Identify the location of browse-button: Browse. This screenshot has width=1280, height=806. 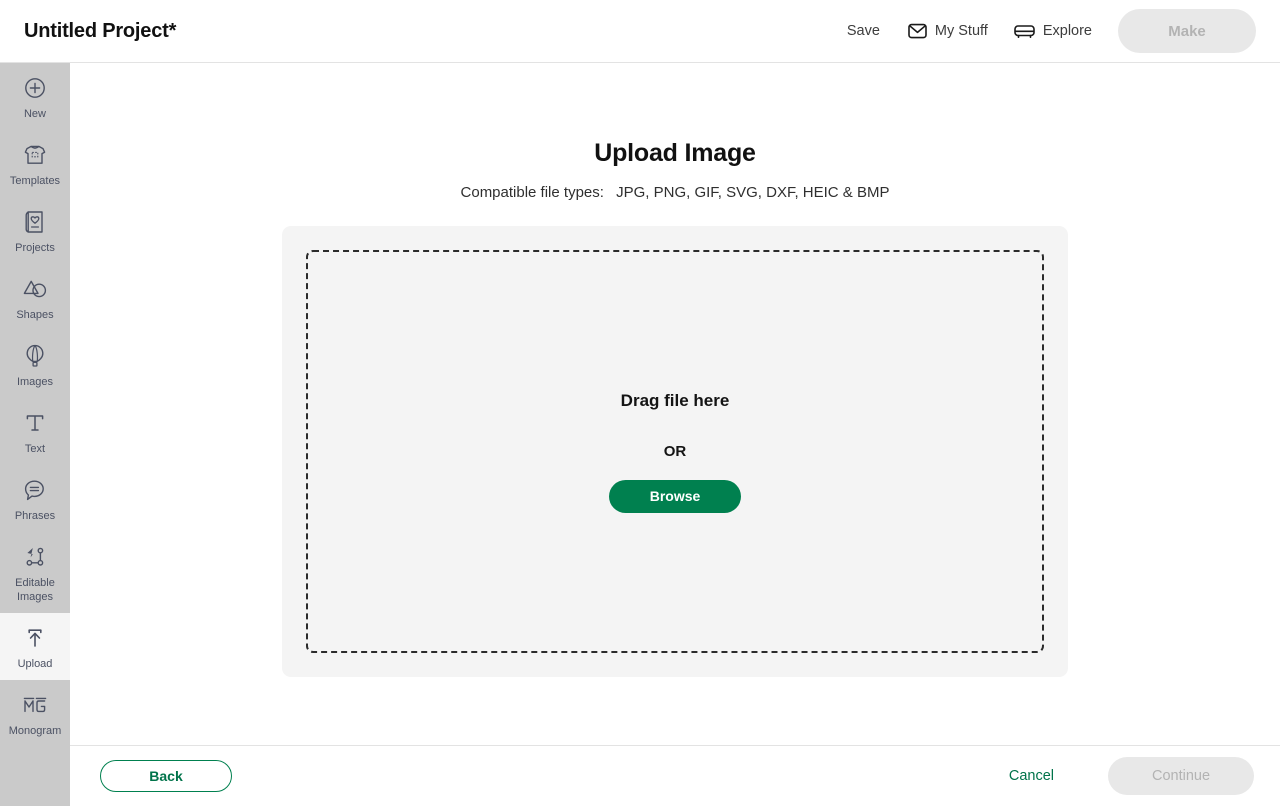
(675, 496).